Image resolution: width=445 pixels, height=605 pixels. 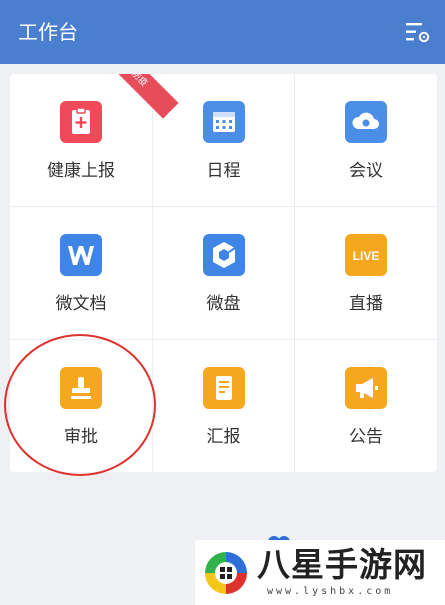 I want to click on clipboard-plus-icon, so click(x=81, y=122).